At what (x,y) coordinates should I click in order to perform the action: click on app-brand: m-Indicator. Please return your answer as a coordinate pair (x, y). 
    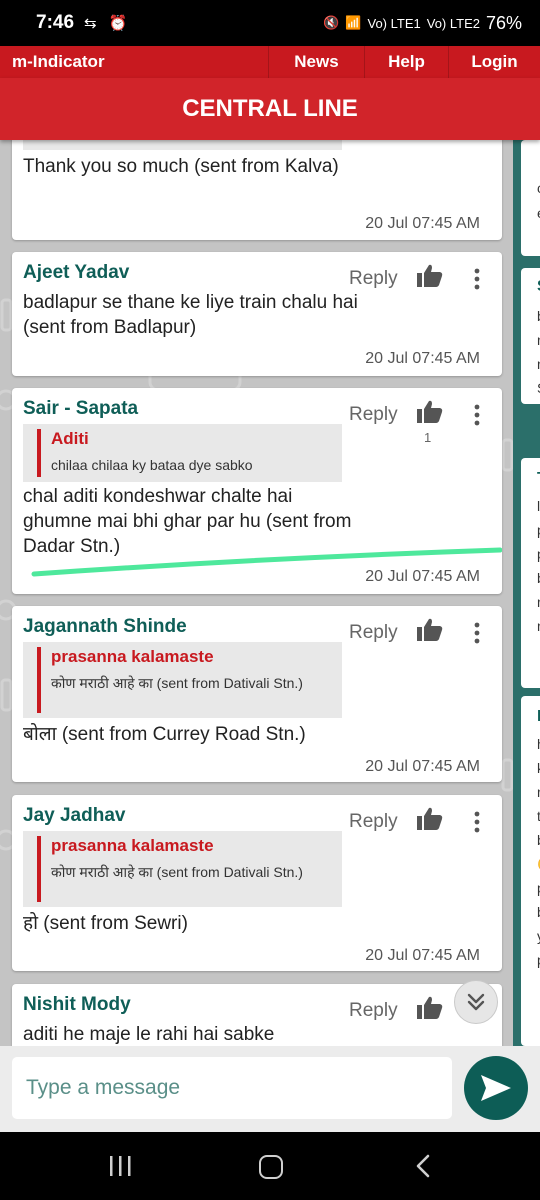
    Looking at the image, I should click on (134, 62).